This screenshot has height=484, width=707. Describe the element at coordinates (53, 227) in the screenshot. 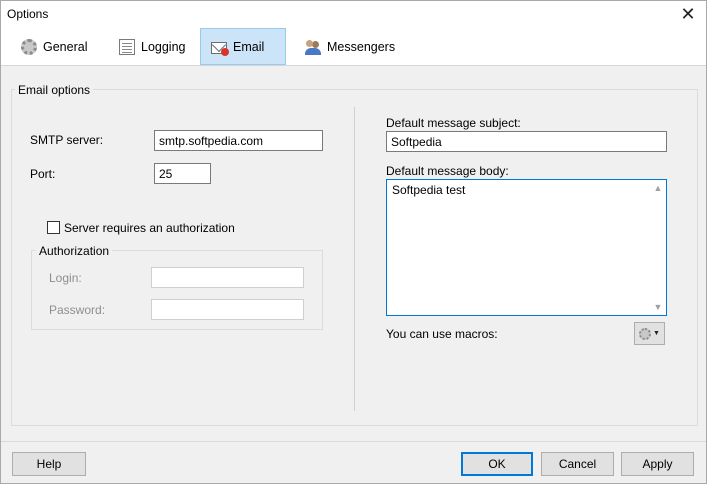

I see `server-auth-checkbox` at that location.